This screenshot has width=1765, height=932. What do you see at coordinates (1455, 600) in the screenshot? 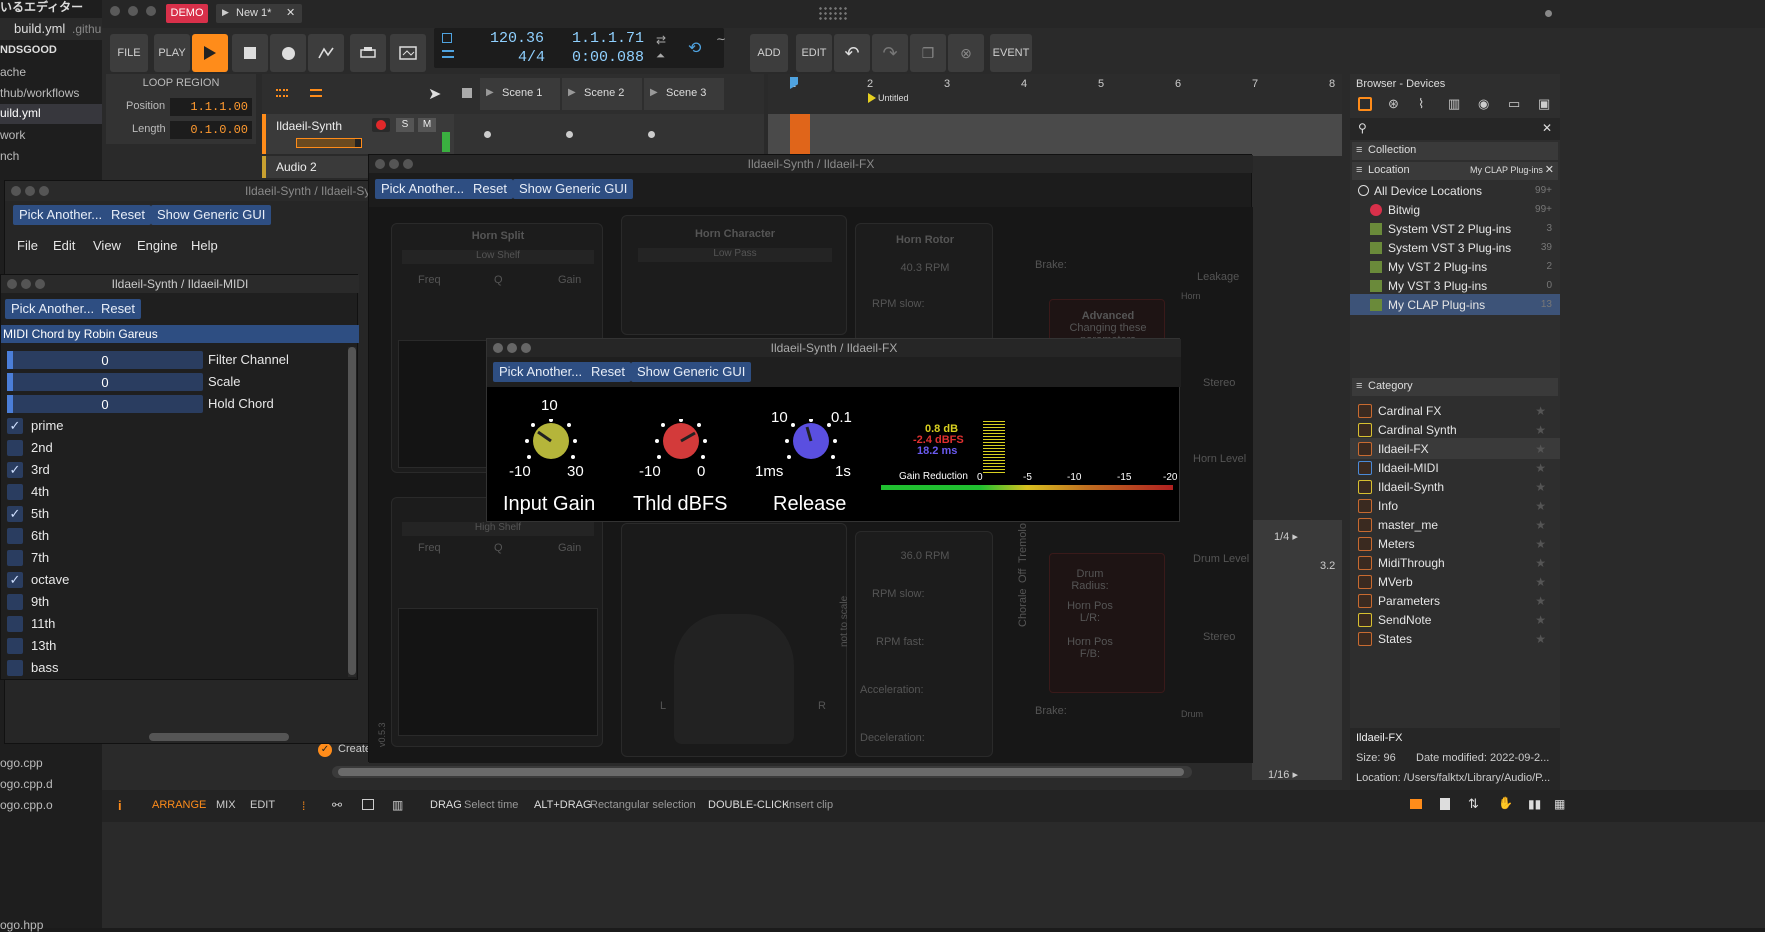
I see `device-item: Parameters ★` at bounding box center [1455, 600].